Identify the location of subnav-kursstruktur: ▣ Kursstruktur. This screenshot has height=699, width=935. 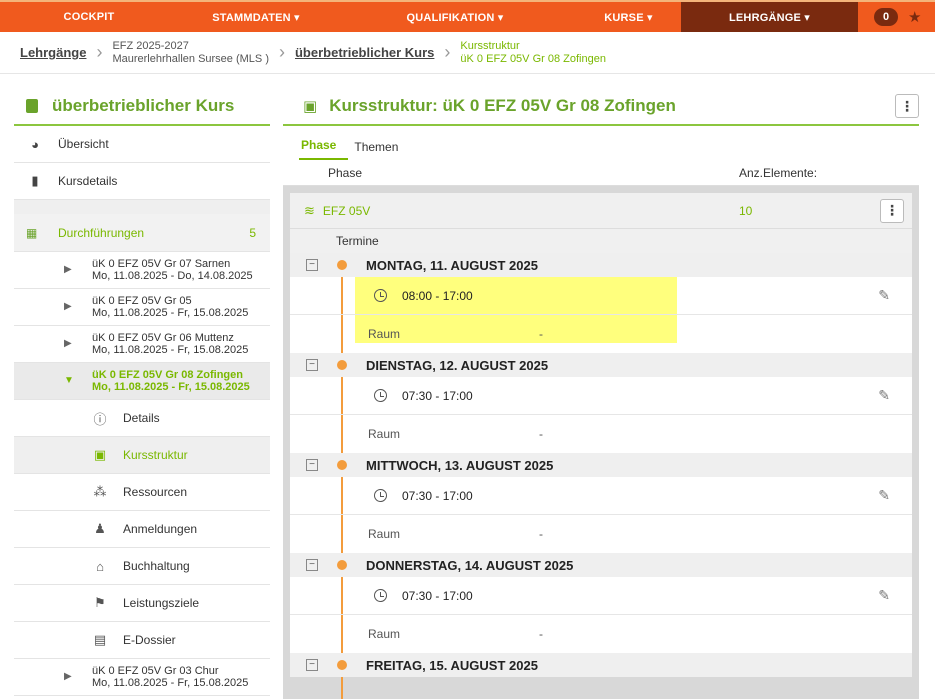
(142, 455).